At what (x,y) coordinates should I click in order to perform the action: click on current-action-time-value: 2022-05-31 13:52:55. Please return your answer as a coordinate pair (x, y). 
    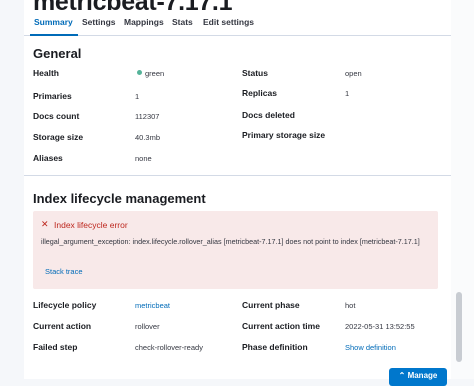
    Looking at the image, I should click on (380, 326).